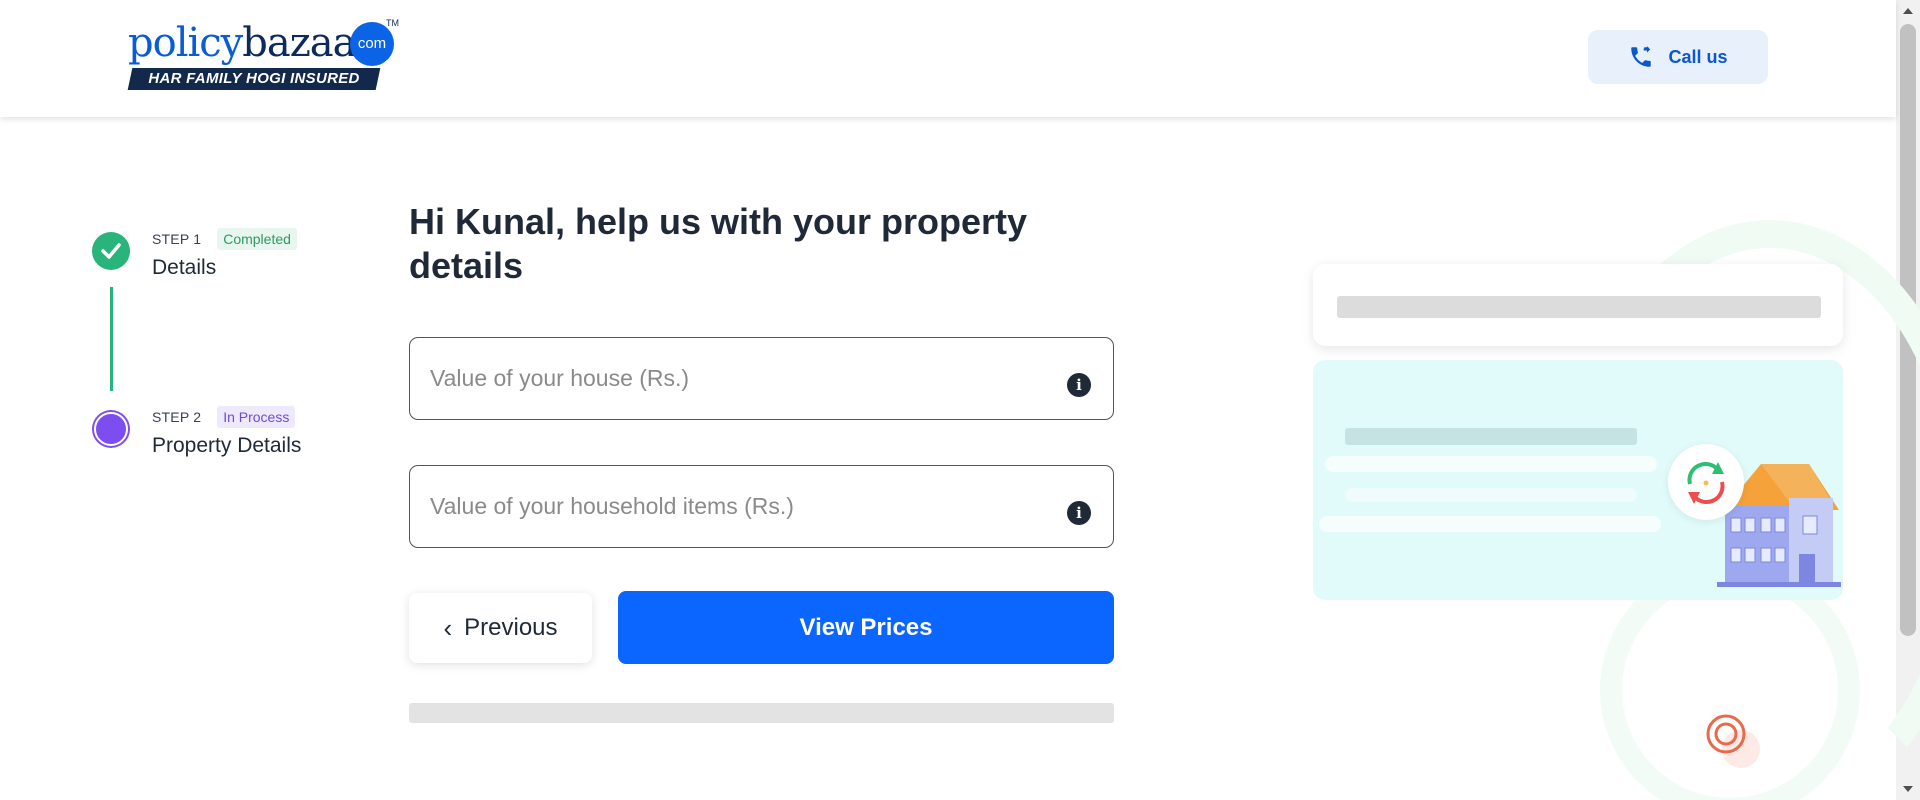 The width and height of the screenshot is (1920, 800). I want to click on step-number: STEP 2, so click(177, 417).